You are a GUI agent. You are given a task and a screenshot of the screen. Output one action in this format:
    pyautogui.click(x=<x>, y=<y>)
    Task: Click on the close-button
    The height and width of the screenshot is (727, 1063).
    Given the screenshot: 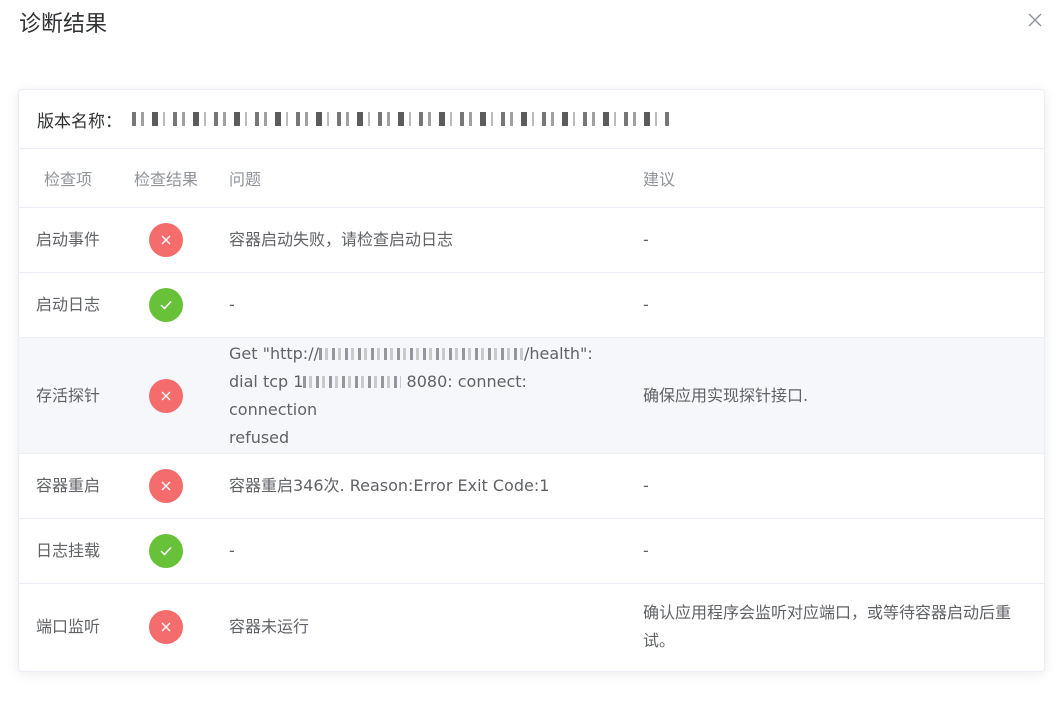 What is the action you would take?
    pyautogui.click(x=1035, y=20)
    